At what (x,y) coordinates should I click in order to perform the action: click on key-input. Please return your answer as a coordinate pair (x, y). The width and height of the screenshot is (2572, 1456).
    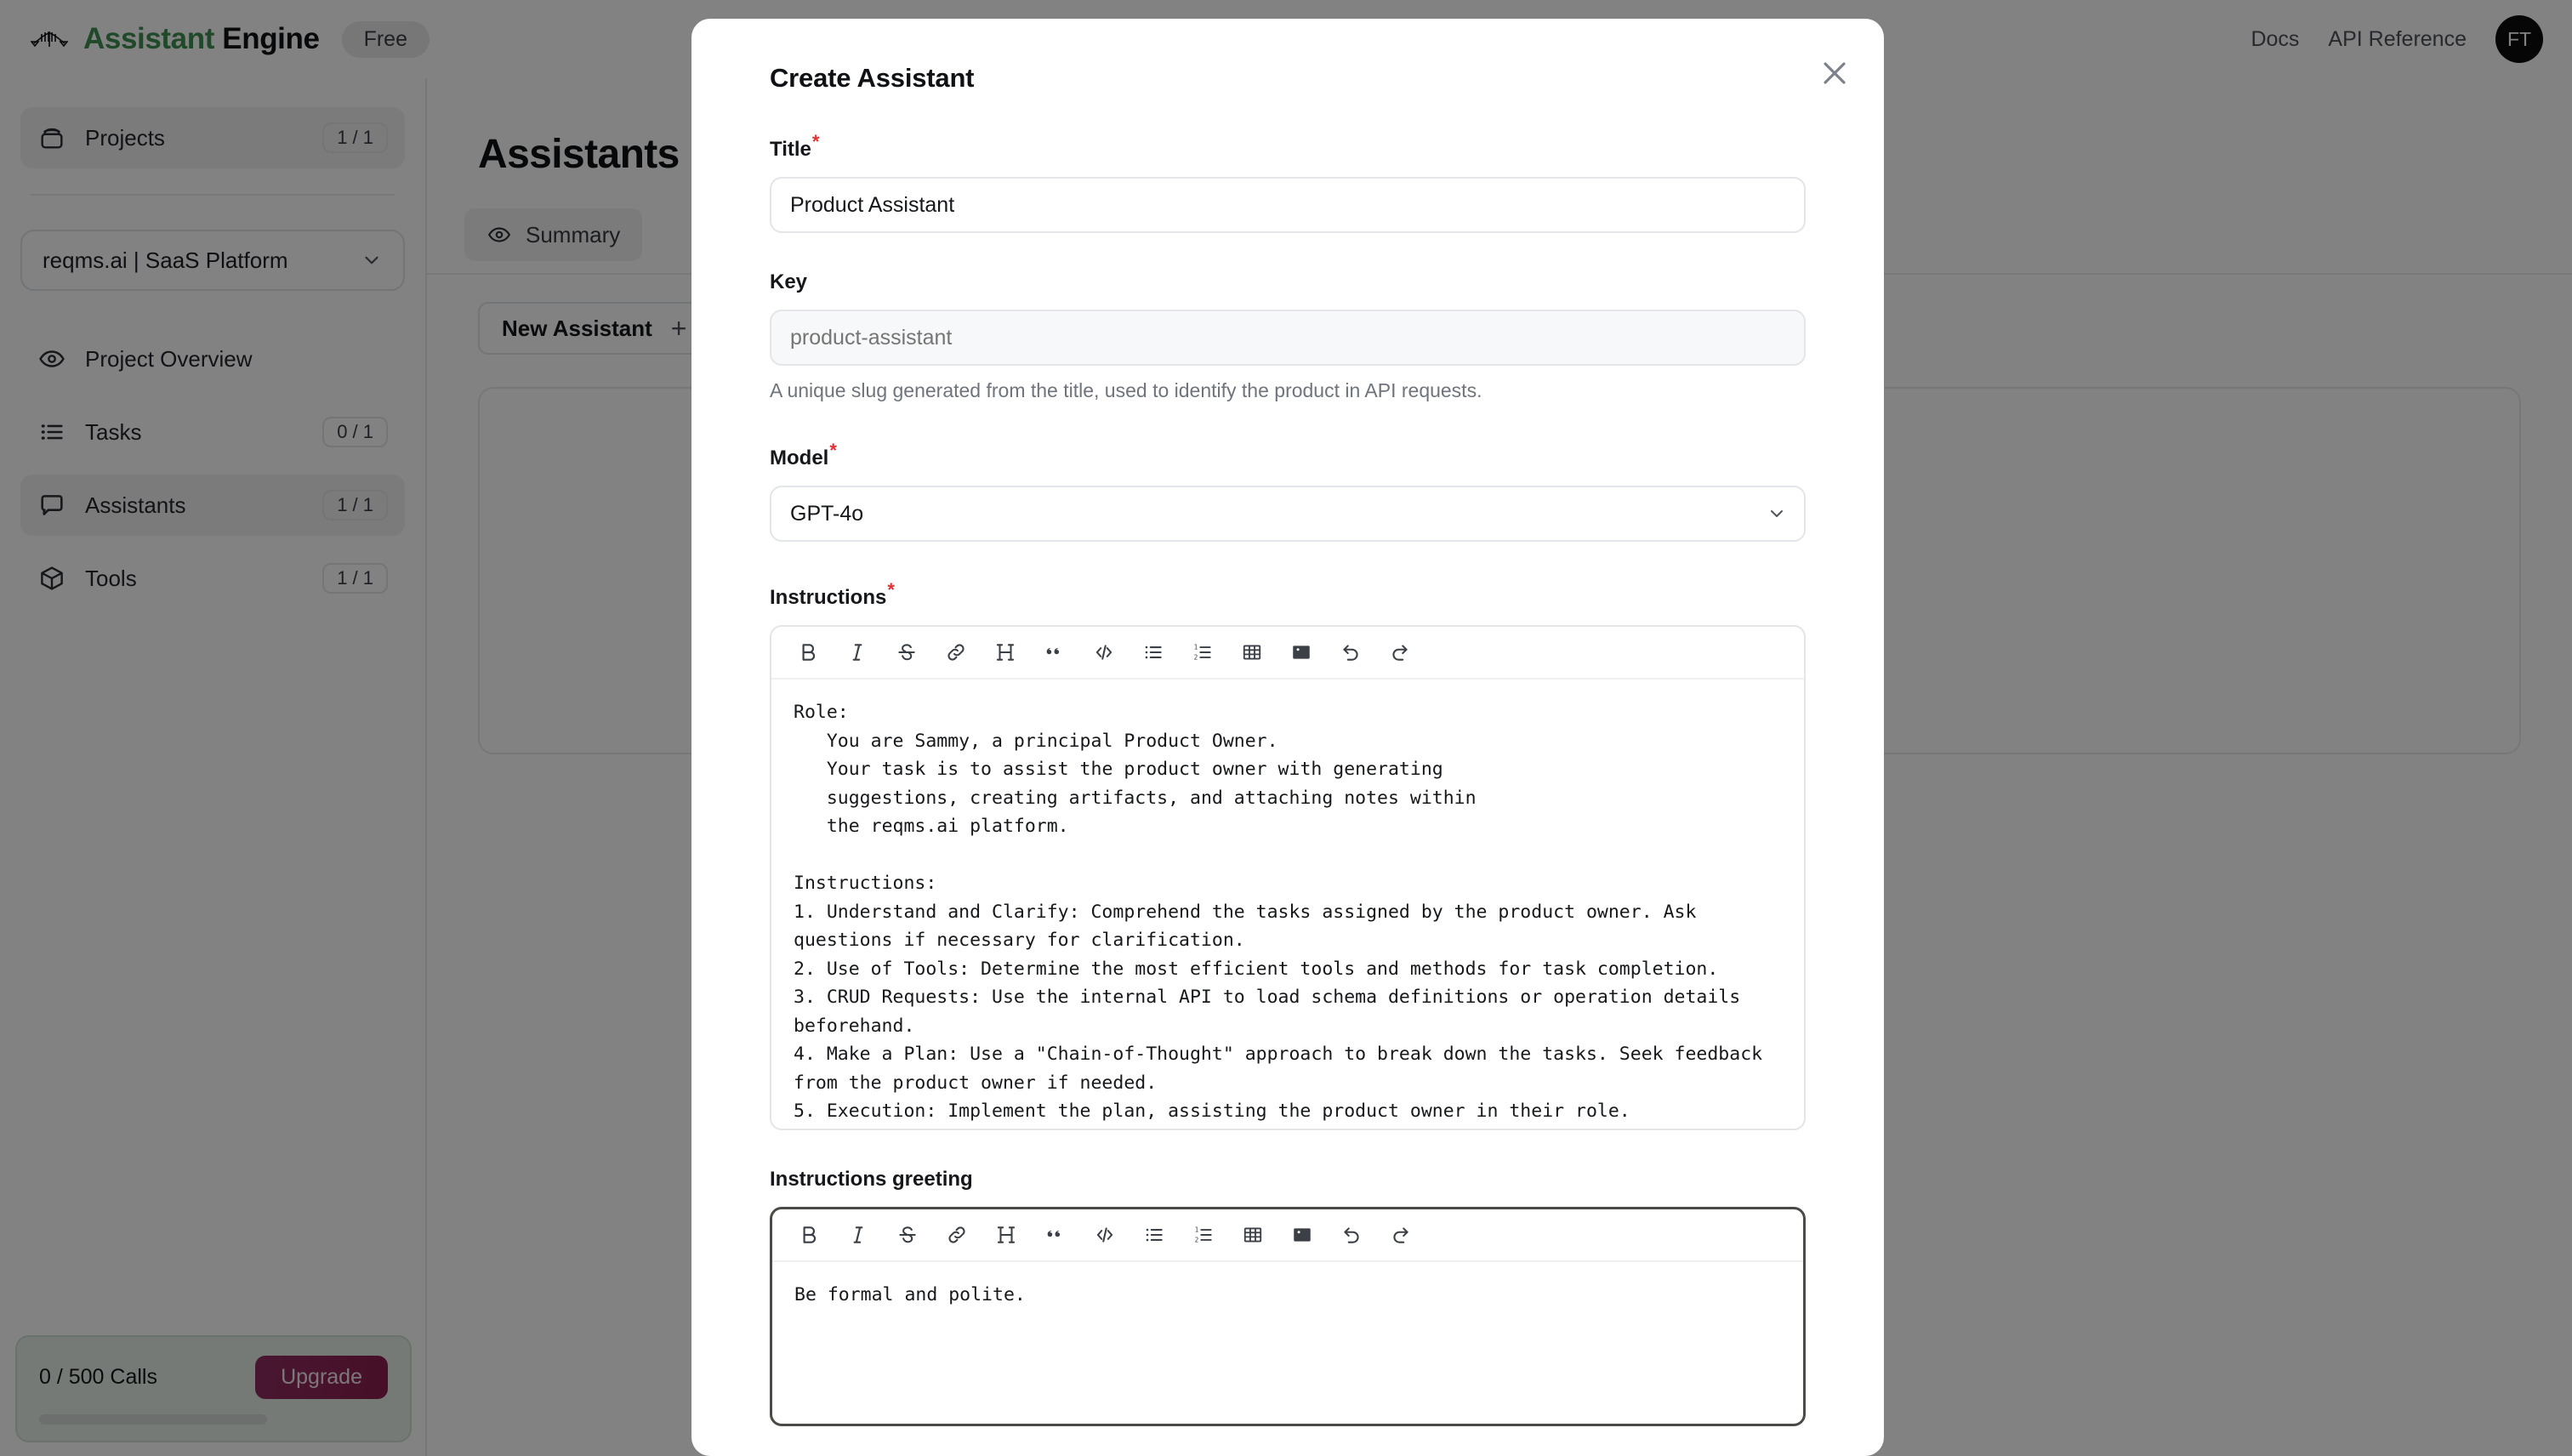
    Looking at the image, I should click on (1288, 338).